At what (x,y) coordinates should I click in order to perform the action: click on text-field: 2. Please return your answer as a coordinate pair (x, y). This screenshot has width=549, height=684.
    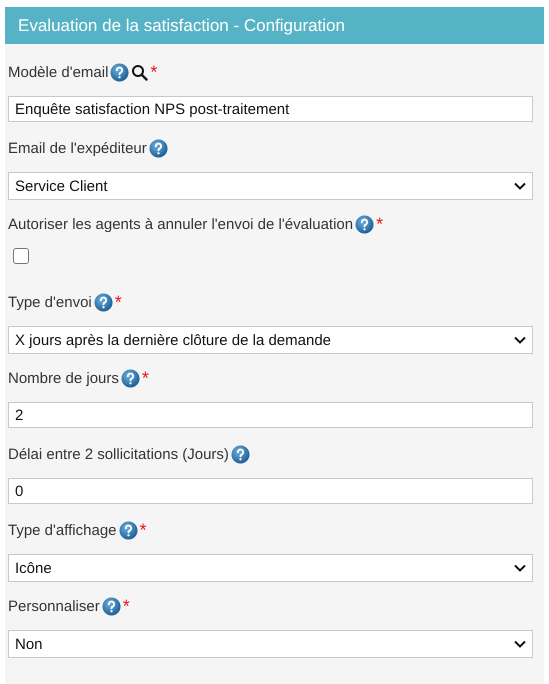
    Looking at the image, I should click on (270, 415).